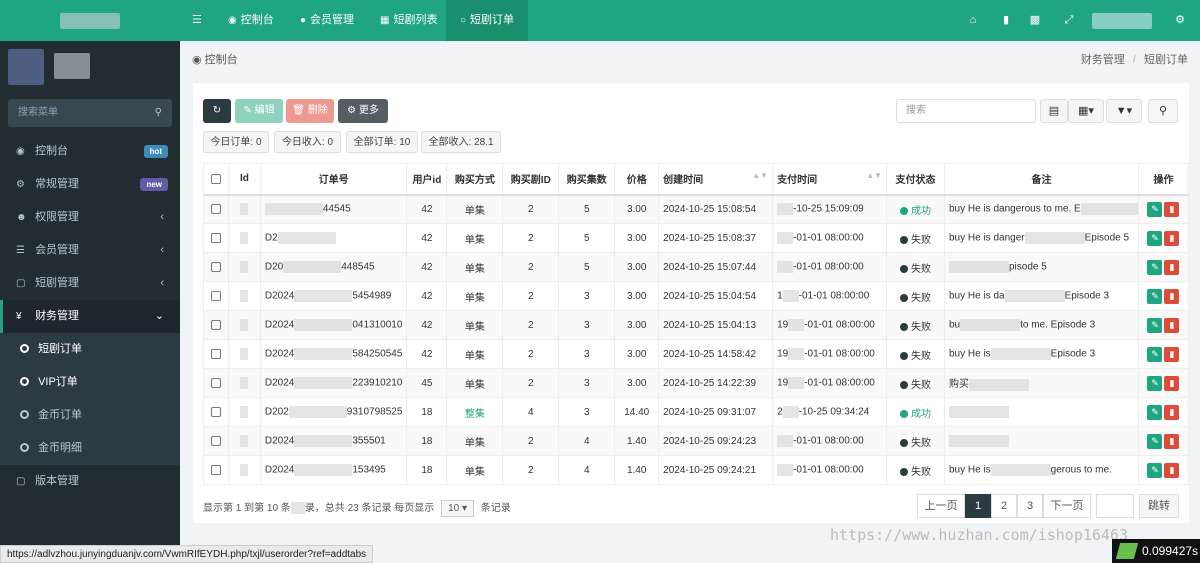  Describe the element at coordinates (587, 296) in the screenshot. I see `cell-episodes: 3` at that location.